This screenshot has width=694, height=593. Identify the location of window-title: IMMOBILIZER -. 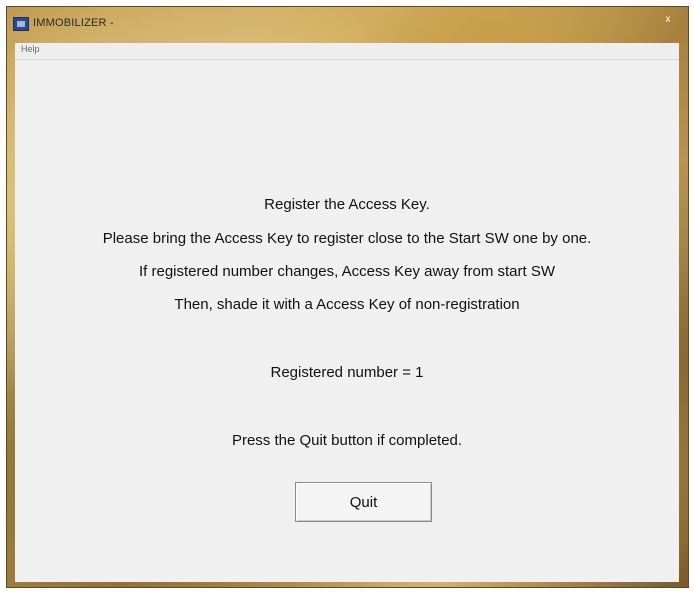
(73, 23).